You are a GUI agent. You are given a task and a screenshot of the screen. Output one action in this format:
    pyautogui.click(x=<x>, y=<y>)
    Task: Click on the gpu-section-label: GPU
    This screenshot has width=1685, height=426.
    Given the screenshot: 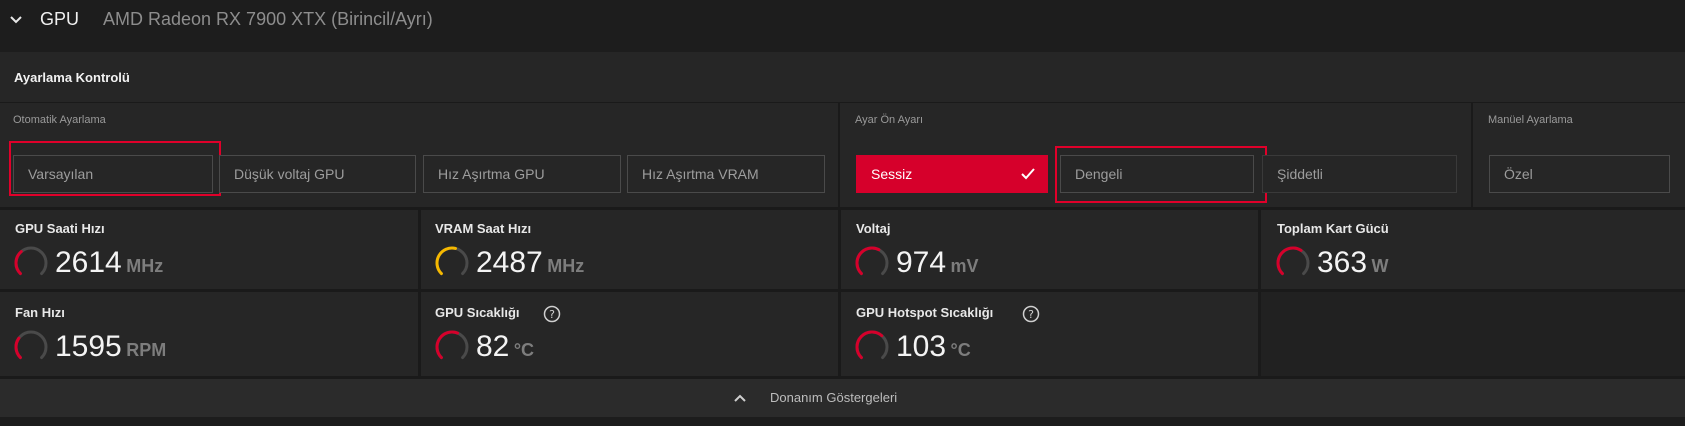 What is the action you would take?
    pyautogui.click(x=60, y=19)
    